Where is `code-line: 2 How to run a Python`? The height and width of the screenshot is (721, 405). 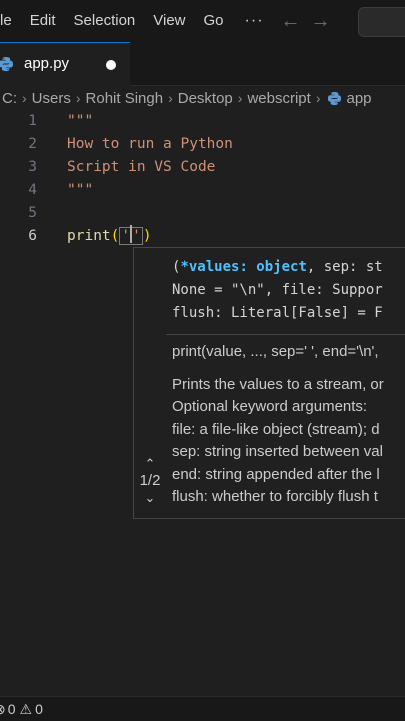 code-line: 2 How to run a Python is located at coordinates (202, 144).